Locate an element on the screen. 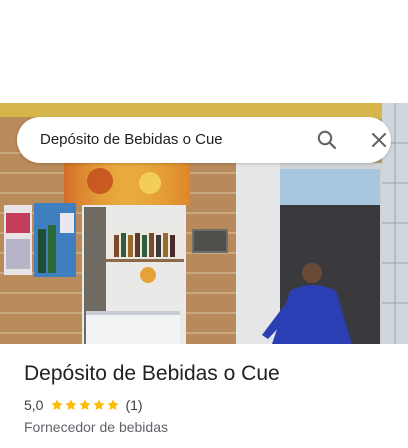 Image resolution: width=408 pixels, height=448 pixels. close-icon is located at coordinates (379, 140).